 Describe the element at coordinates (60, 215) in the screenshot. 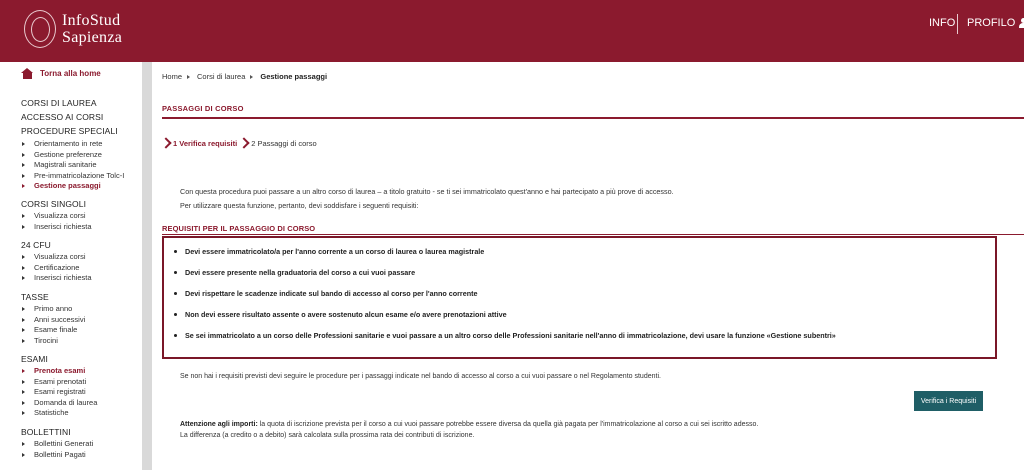

I see `sidebar-item-label: Visualizza corsi` at that location.